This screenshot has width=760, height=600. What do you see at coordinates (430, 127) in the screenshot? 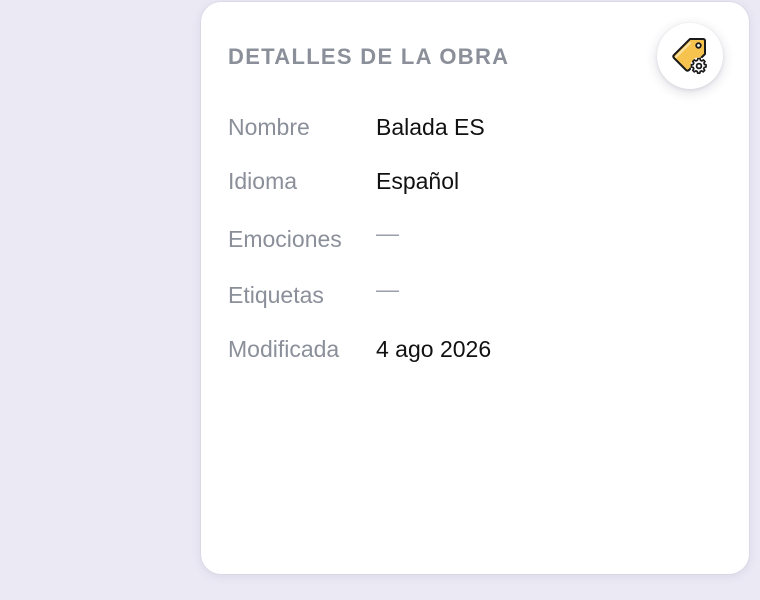
I see `field-value-name: Balada ES` at bounding box center [430, 127].